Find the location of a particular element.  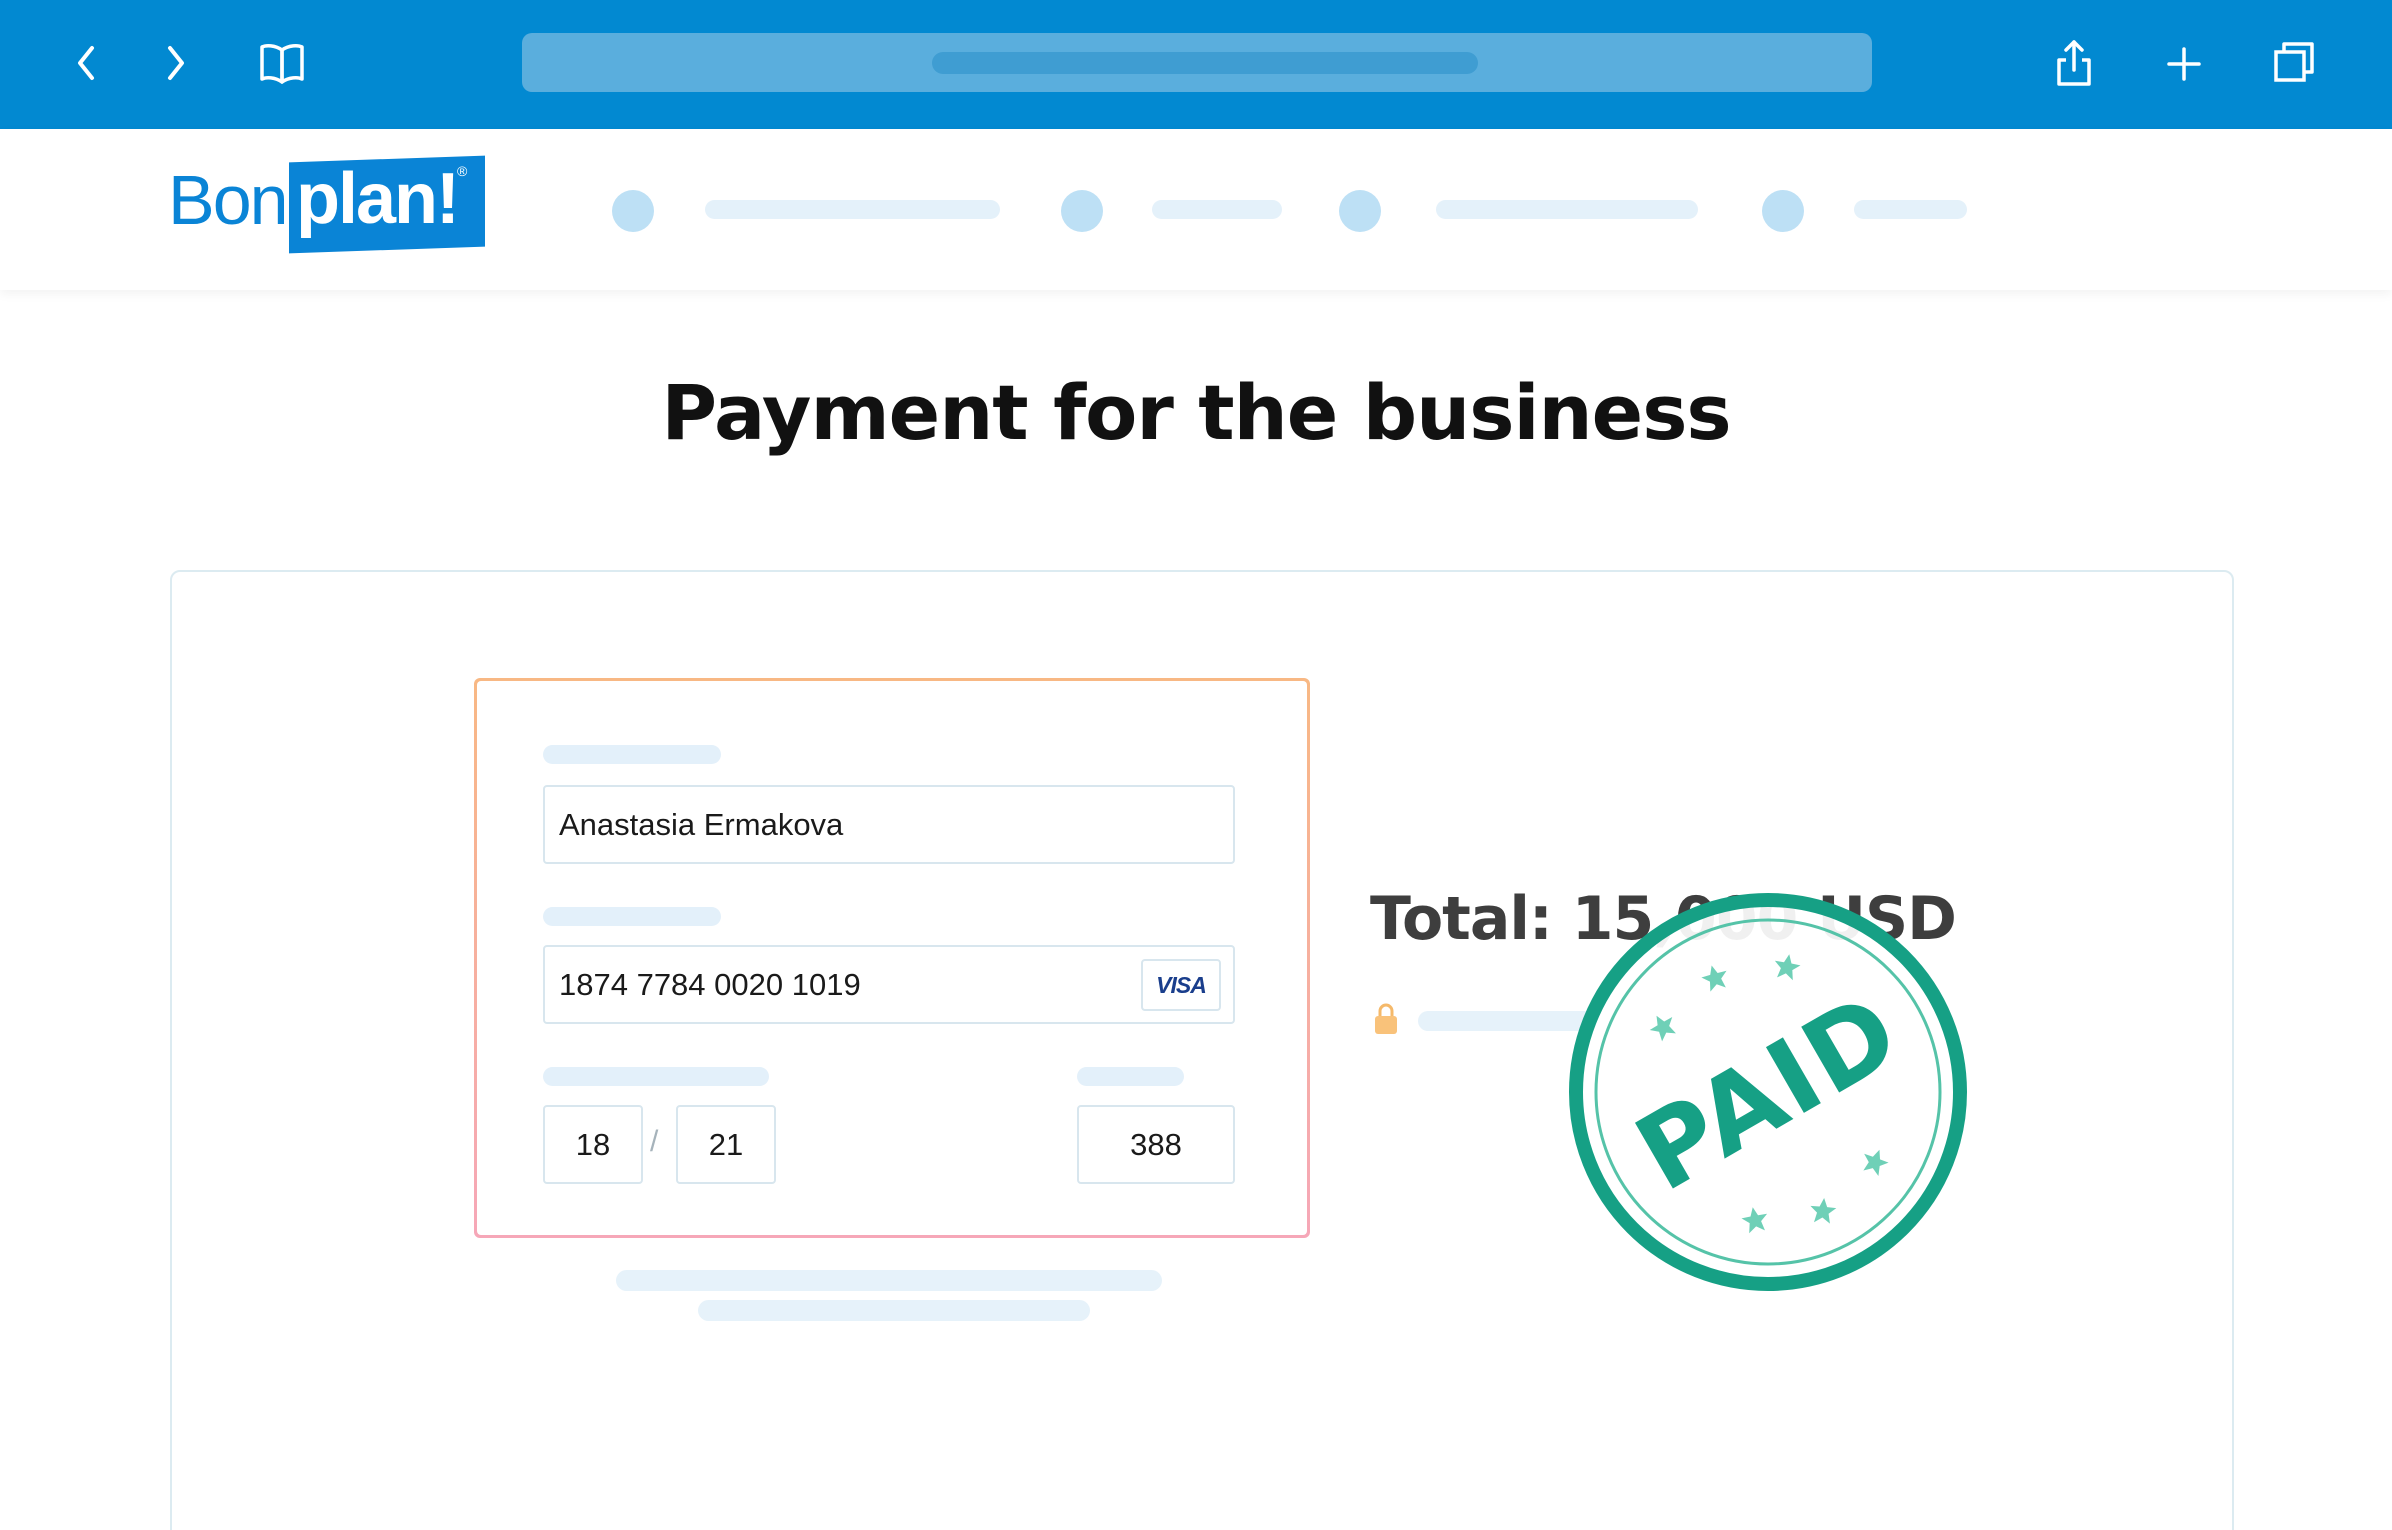

nav-item-1-icon is located at coordinates (633, 211).